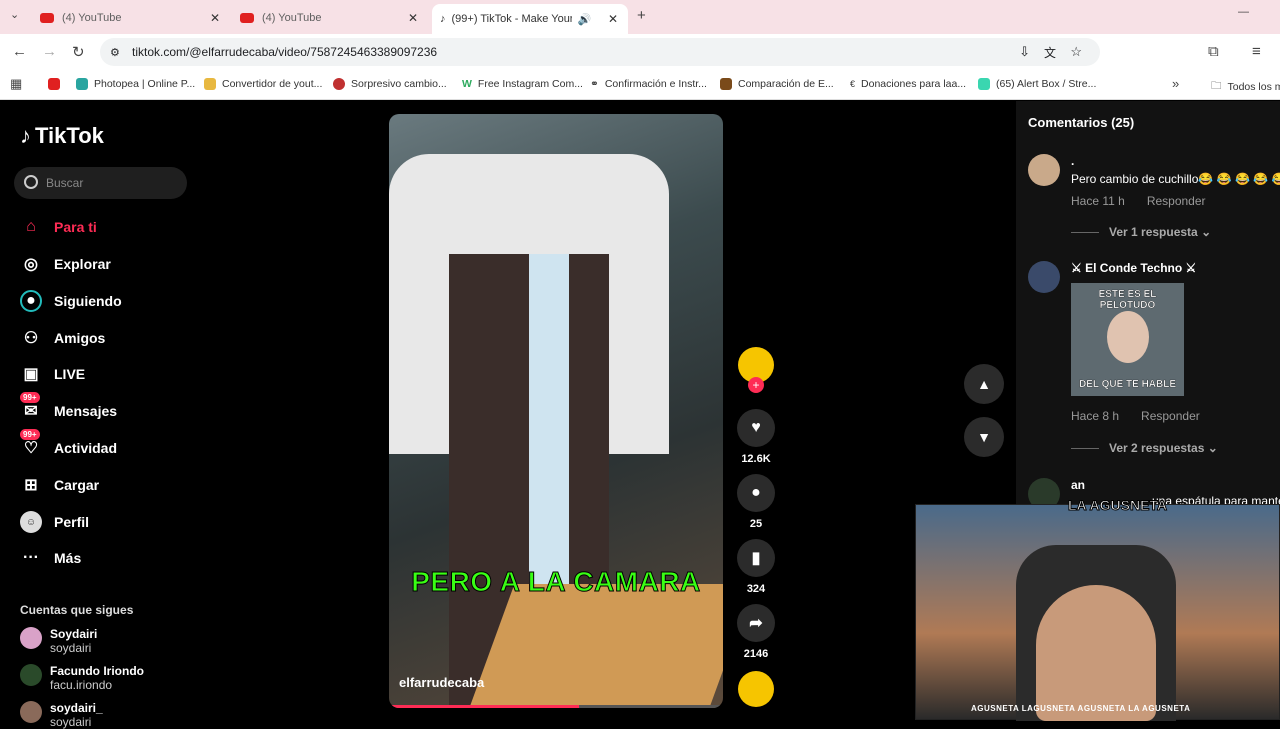 This screenshot has width=1280, height=729. Describe the element at coordinates (1245, 87) in the screenshot. I see `bookmark-all: 🗀Todos los m` at that location.